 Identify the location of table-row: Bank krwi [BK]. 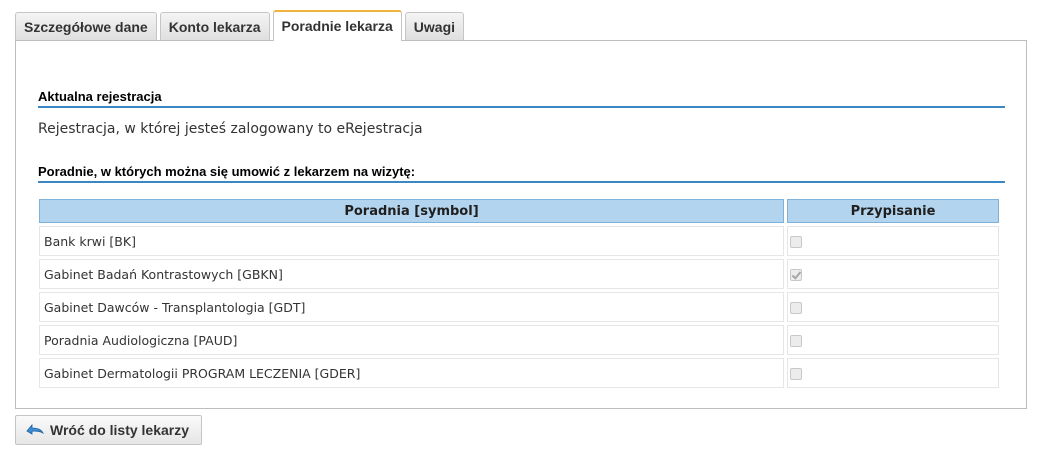
(519, 241).